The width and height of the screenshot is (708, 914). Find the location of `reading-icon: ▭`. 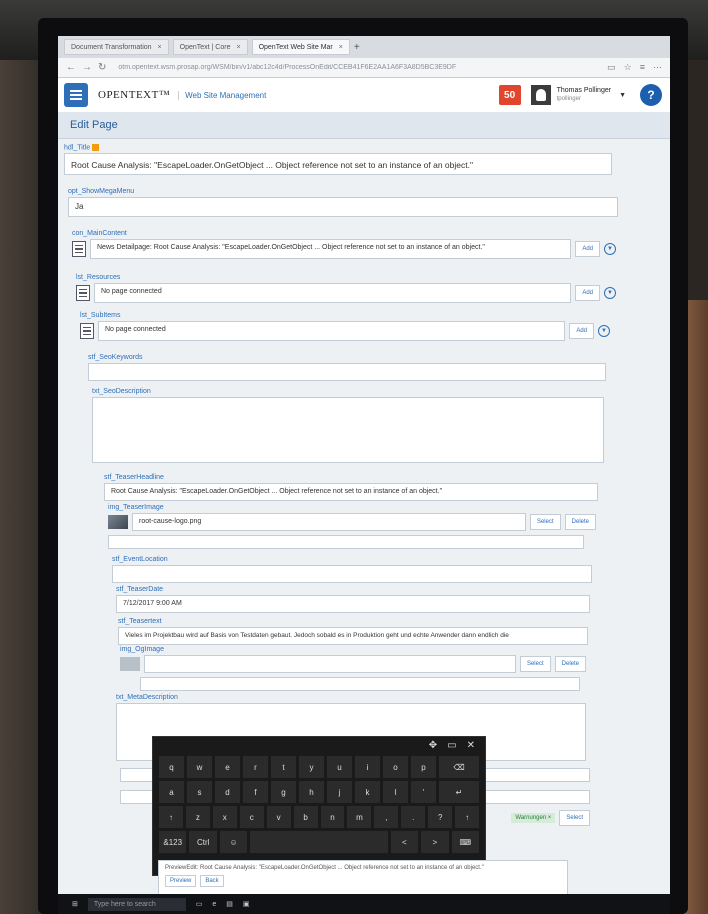

reading-icon: ▭ is located at coordinates (611, 67).